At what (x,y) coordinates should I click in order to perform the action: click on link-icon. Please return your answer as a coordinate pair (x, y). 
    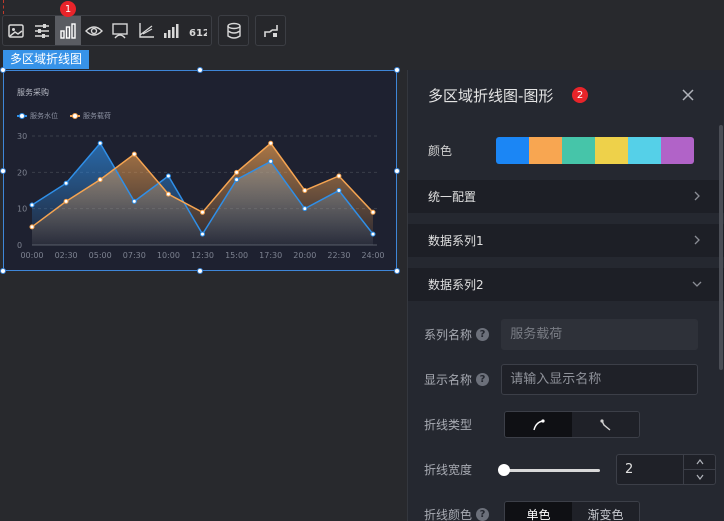
    Looking at the image, I should click on (270, 30).